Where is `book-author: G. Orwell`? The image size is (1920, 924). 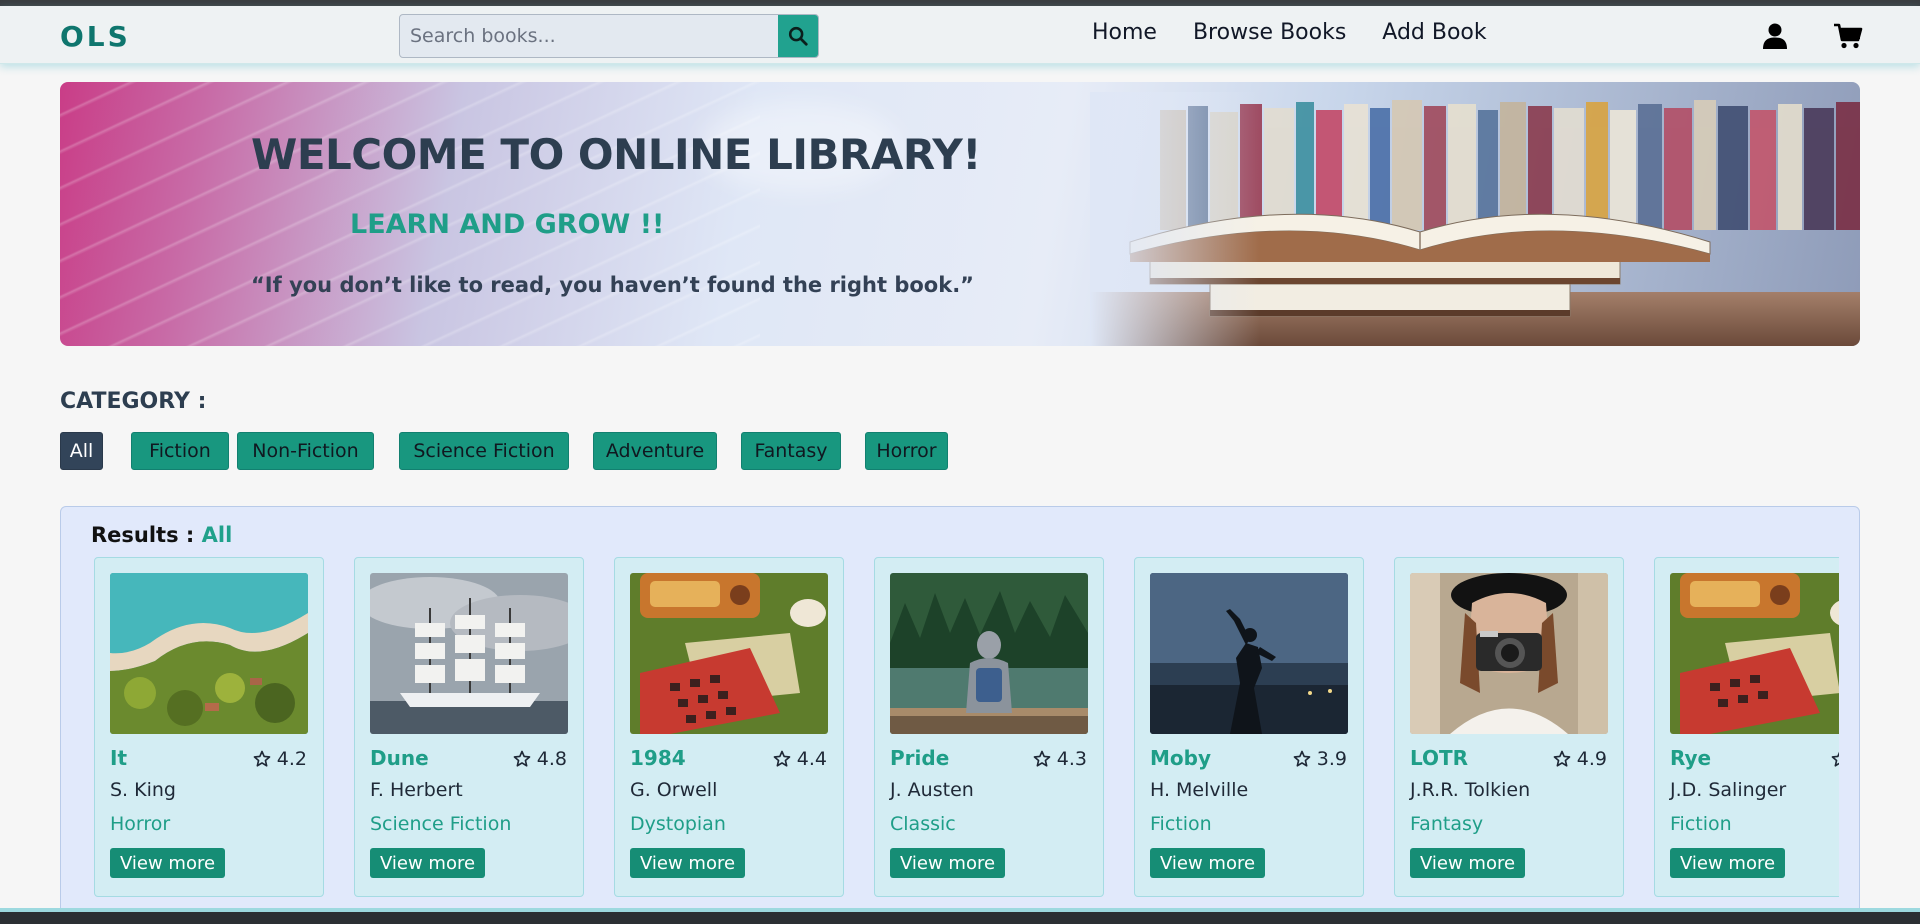 book-author: G. Orwell is located at coordinates (674, 790).